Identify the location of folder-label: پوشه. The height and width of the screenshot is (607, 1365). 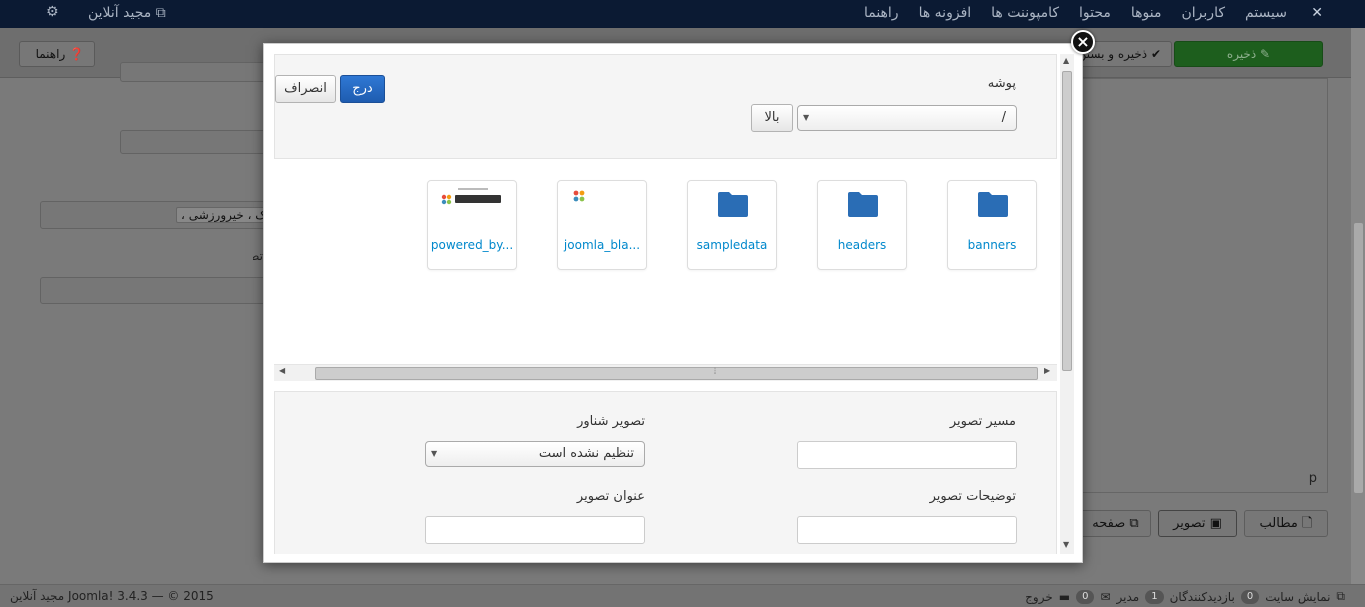
(1001, 83).